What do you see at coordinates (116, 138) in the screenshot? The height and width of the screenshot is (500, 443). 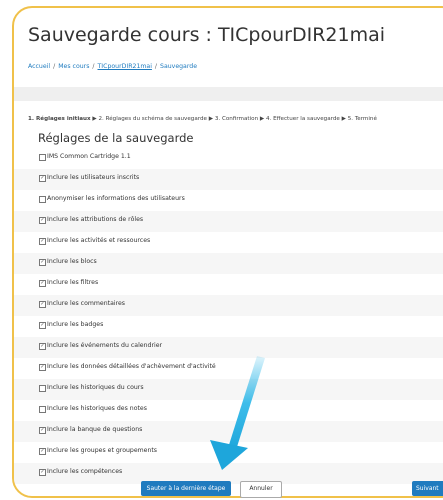 I see `section-title: Réglages de la sauvegarde` at bounding box center [116, 138].